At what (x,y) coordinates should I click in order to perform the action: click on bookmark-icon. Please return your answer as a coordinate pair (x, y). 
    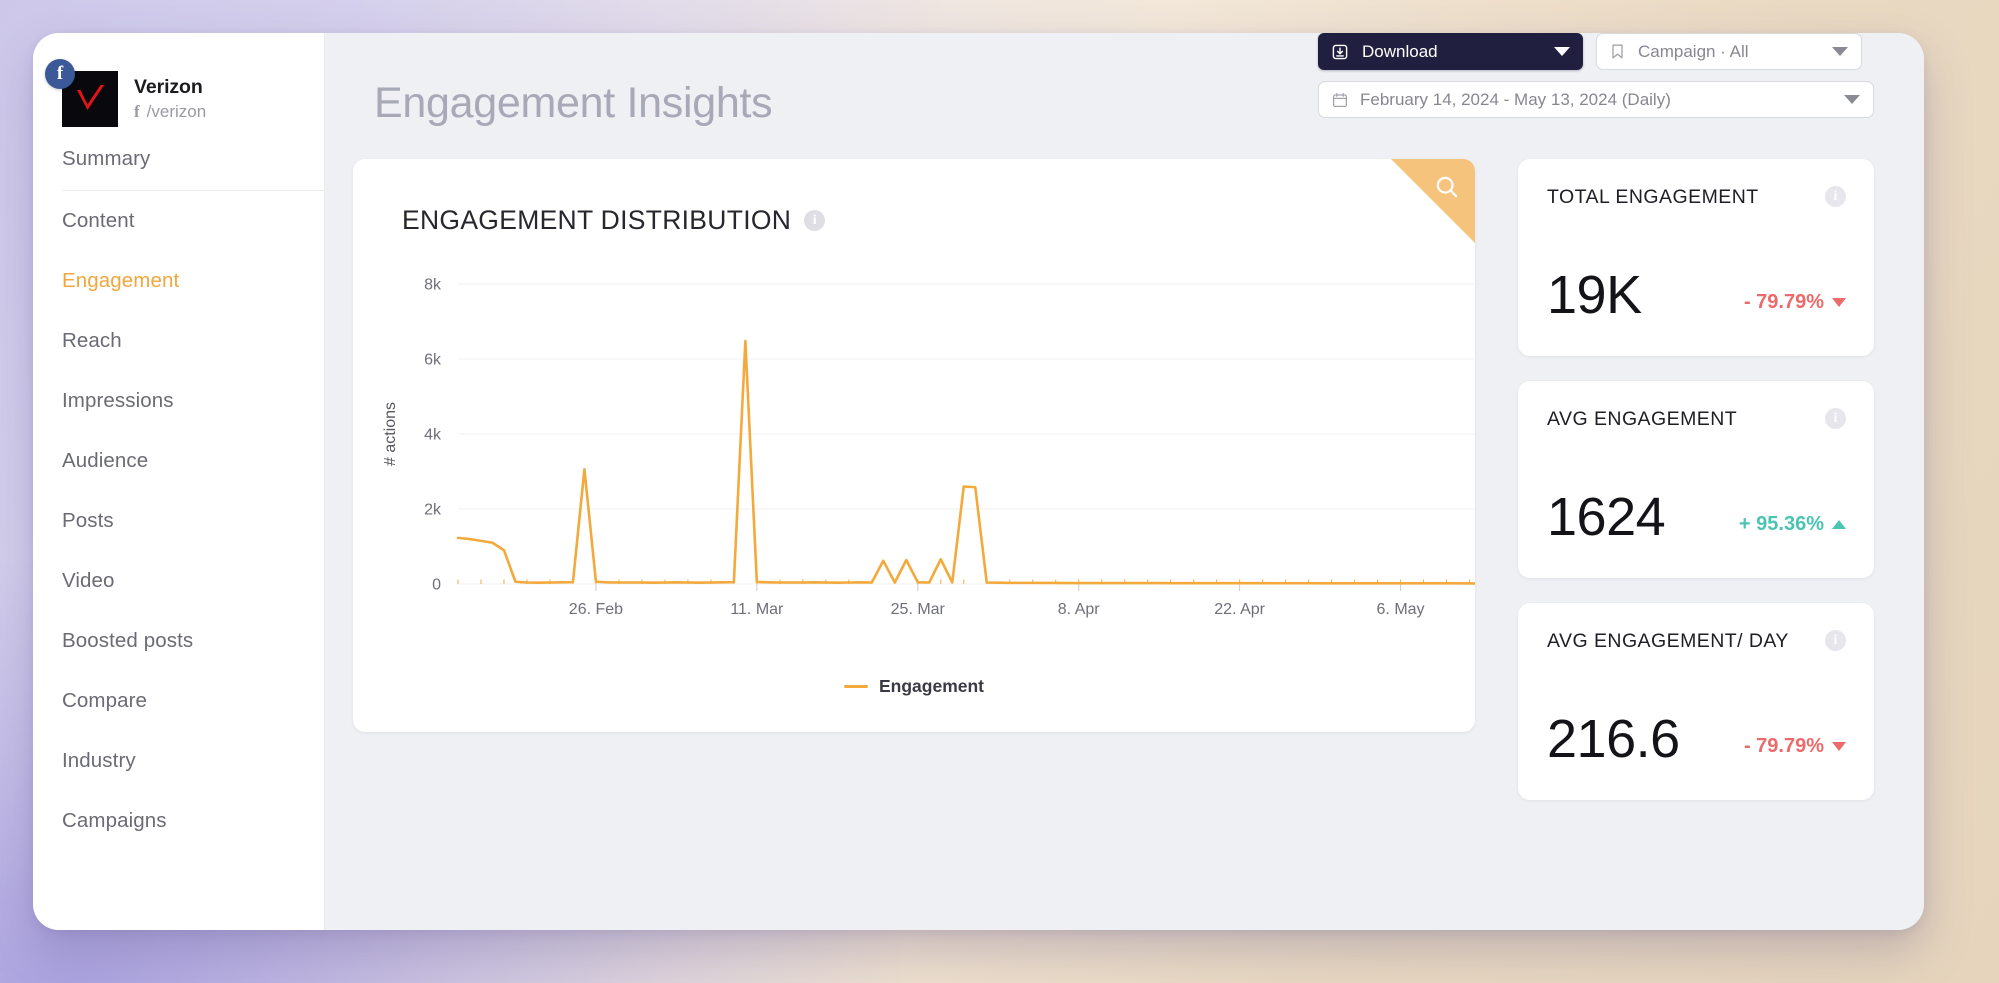
    Looking at the image, I should click on (1618, 51).